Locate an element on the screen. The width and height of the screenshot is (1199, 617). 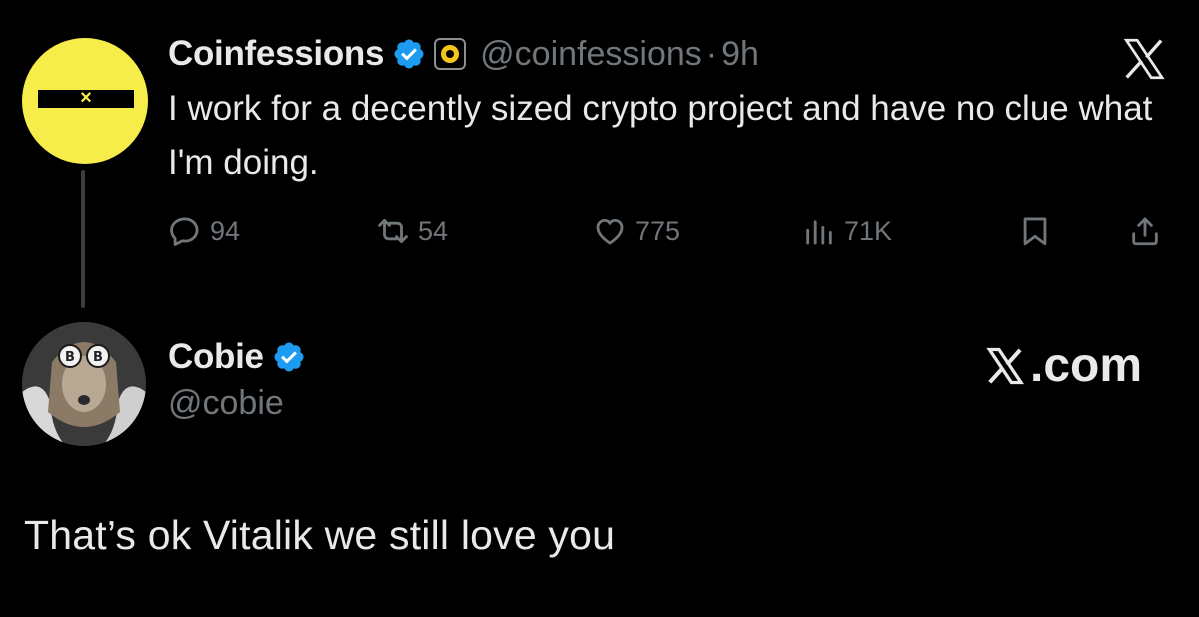
tweet1-handle: @coinfessions is located at coordinates (591, 54).